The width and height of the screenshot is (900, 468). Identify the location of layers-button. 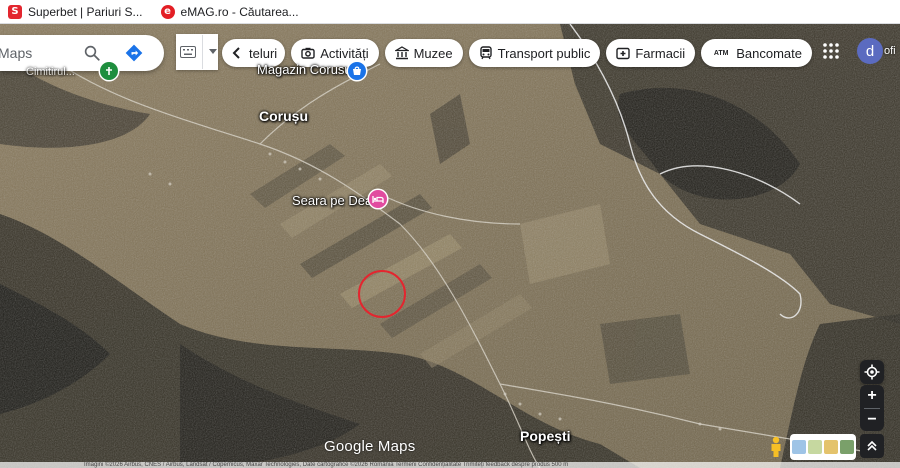
(823, 447).